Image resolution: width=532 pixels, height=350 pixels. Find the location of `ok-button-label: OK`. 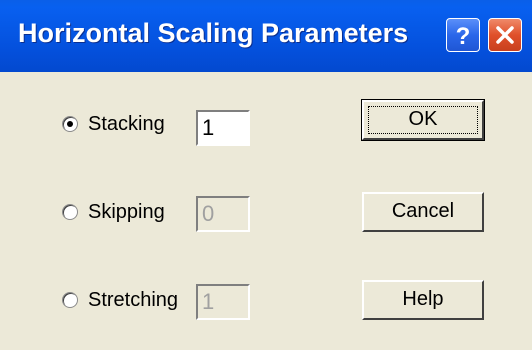

ok-button-label: OK is located at coordinates (423, 119).